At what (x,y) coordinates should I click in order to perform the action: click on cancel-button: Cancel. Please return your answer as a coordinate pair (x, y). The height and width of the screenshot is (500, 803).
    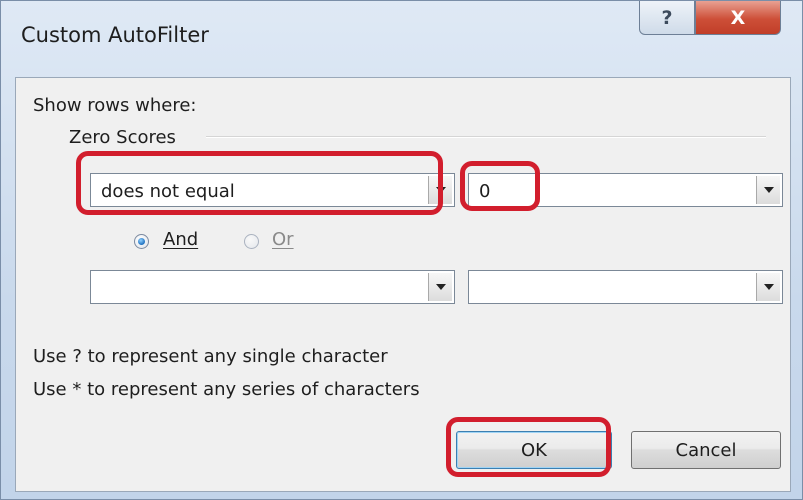
    Looking at the image, I should click on (706, 450).